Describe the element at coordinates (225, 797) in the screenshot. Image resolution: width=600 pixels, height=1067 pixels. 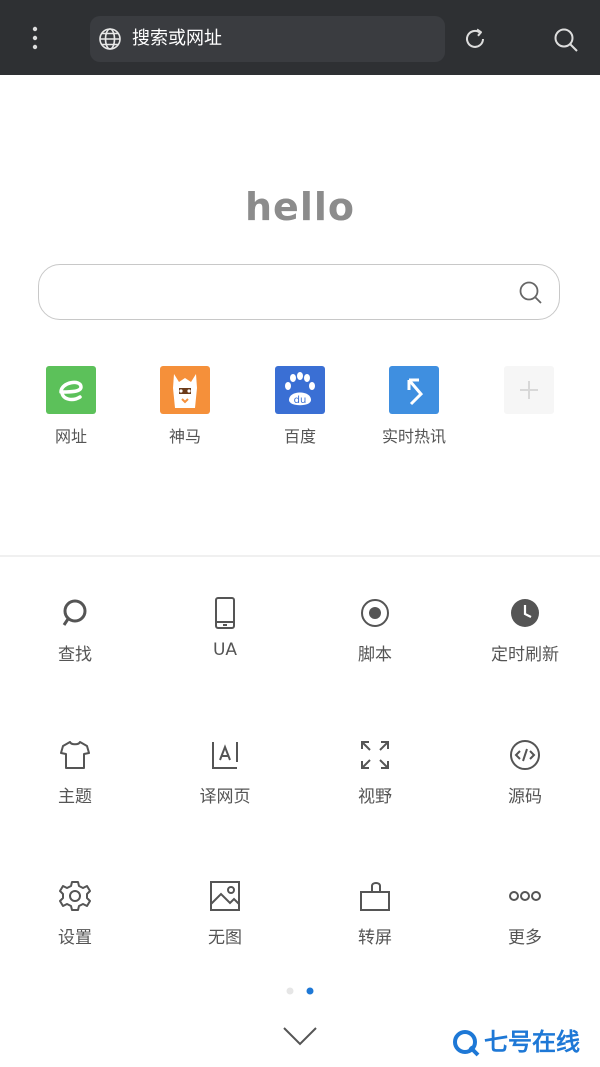
I see `tool-label: 译网页` at that location.